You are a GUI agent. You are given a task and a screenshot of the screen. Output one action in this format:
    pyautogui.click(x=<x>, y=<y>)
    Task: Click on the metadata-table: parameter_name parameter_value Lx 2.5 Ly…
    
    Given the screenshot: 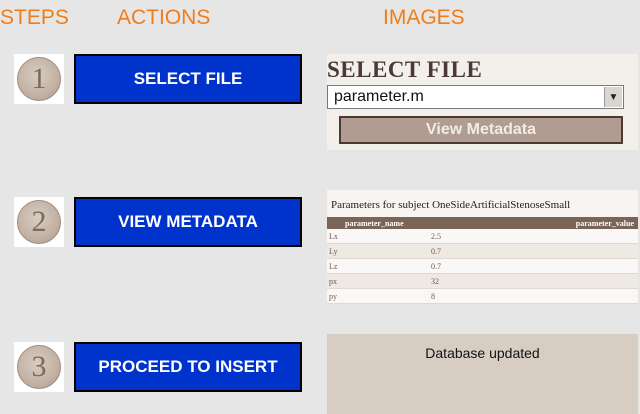 What is the action you would take?
    pyautogui.click(x=482, y=260)
    